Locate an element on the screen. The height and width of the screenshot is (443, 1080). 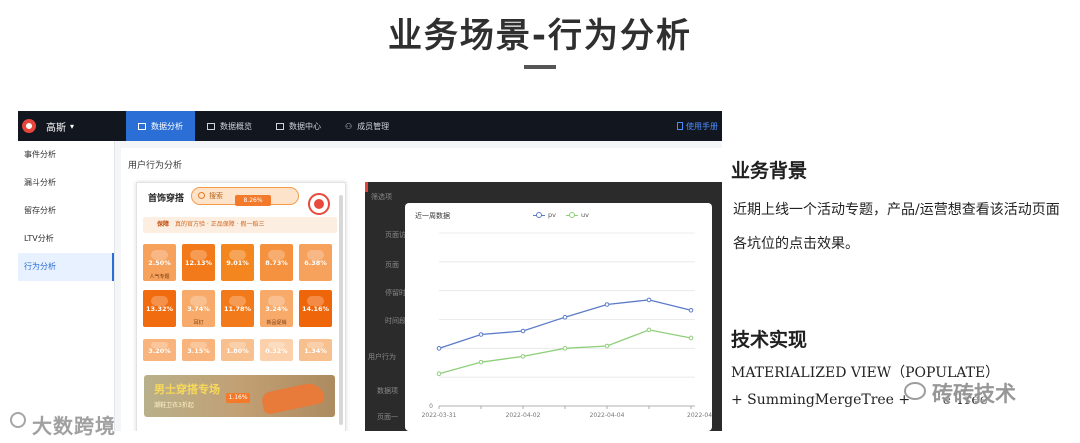
tile-percentage: 13.32% is located at coordinates (159, 309).